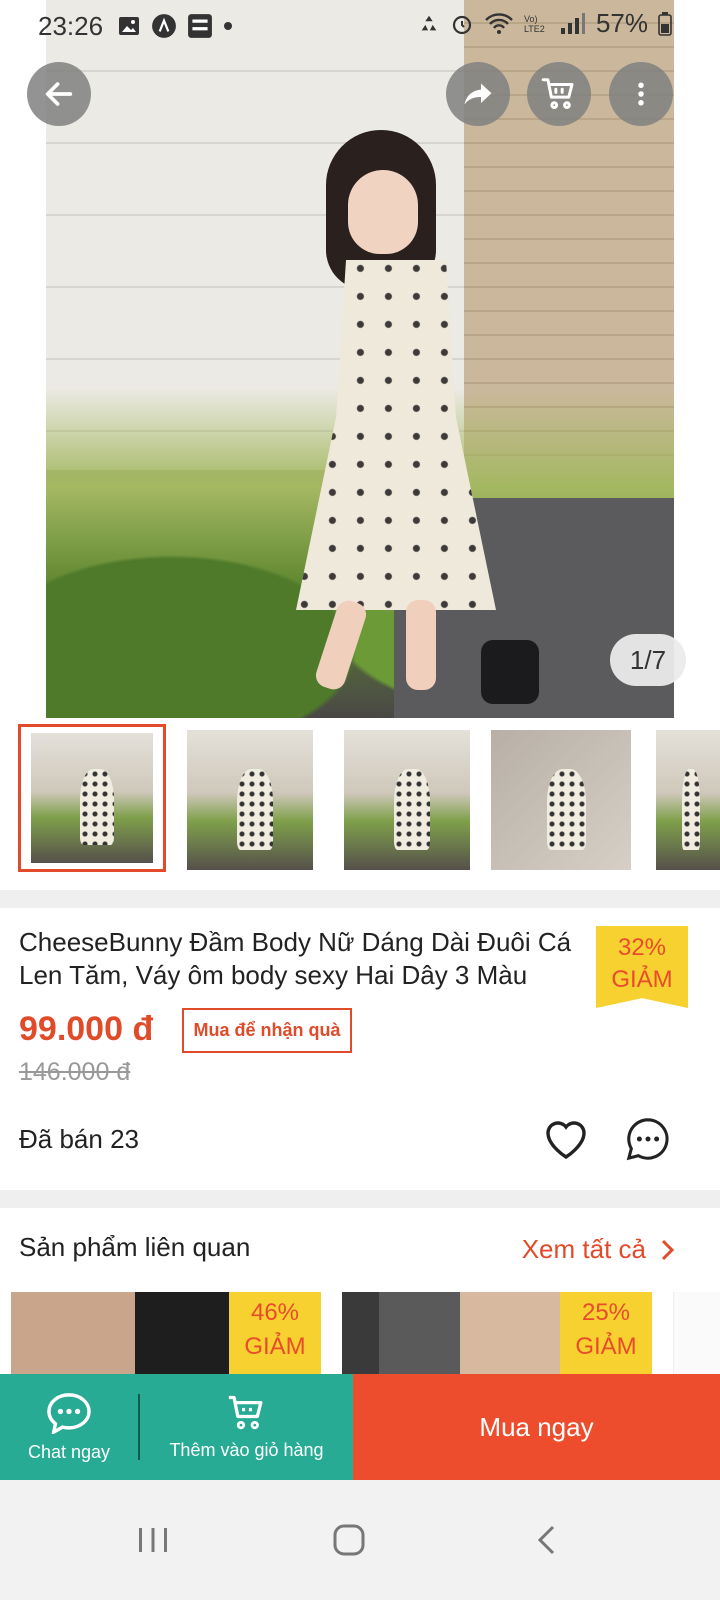 Image resolution: width=720 pixels, height=1600 pixels. I want to click on recent-apps-icon, so click(153, 1540).